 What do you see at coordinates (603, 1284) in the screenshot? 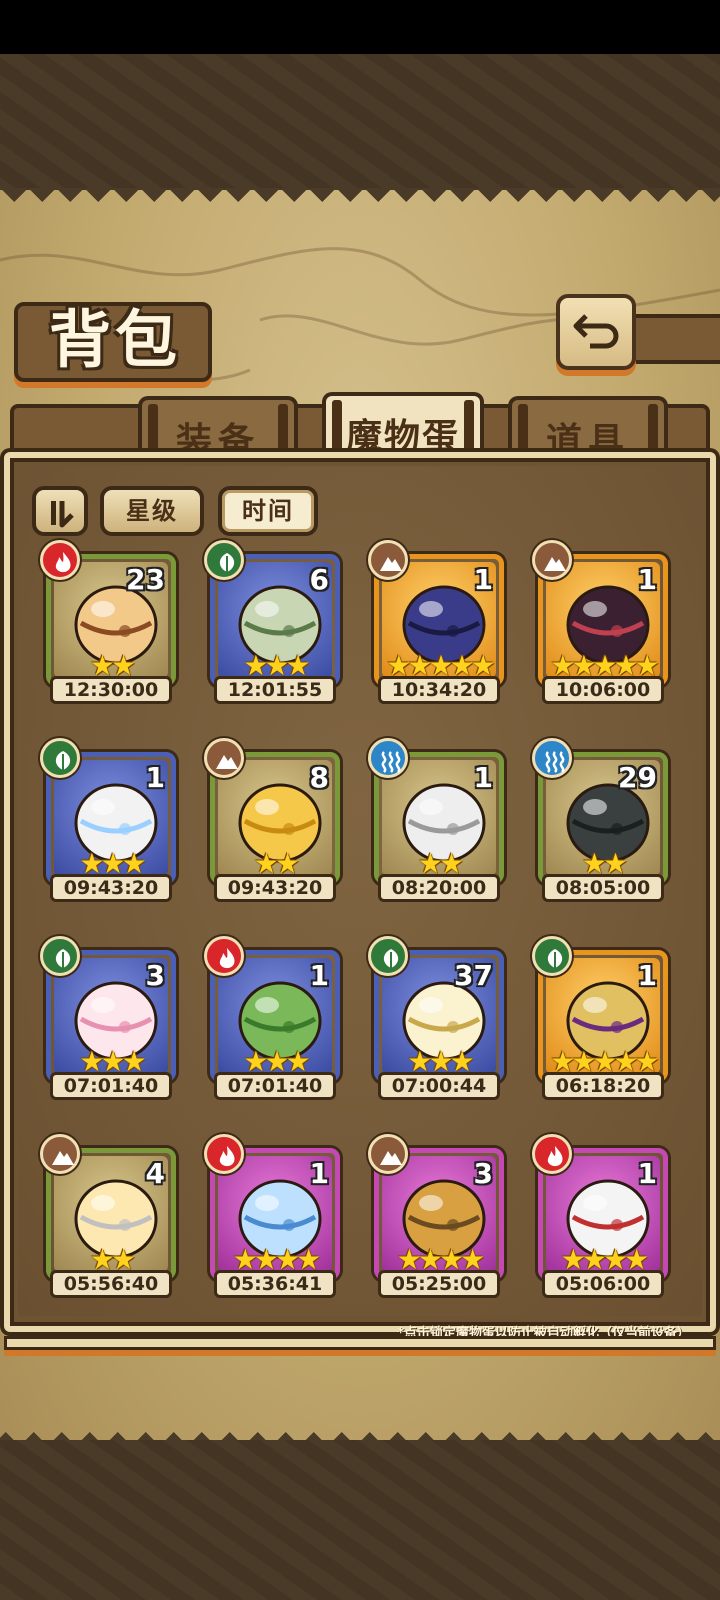
I see `hatch-timer: 05:06:00` at bounding box center [603, 1284].